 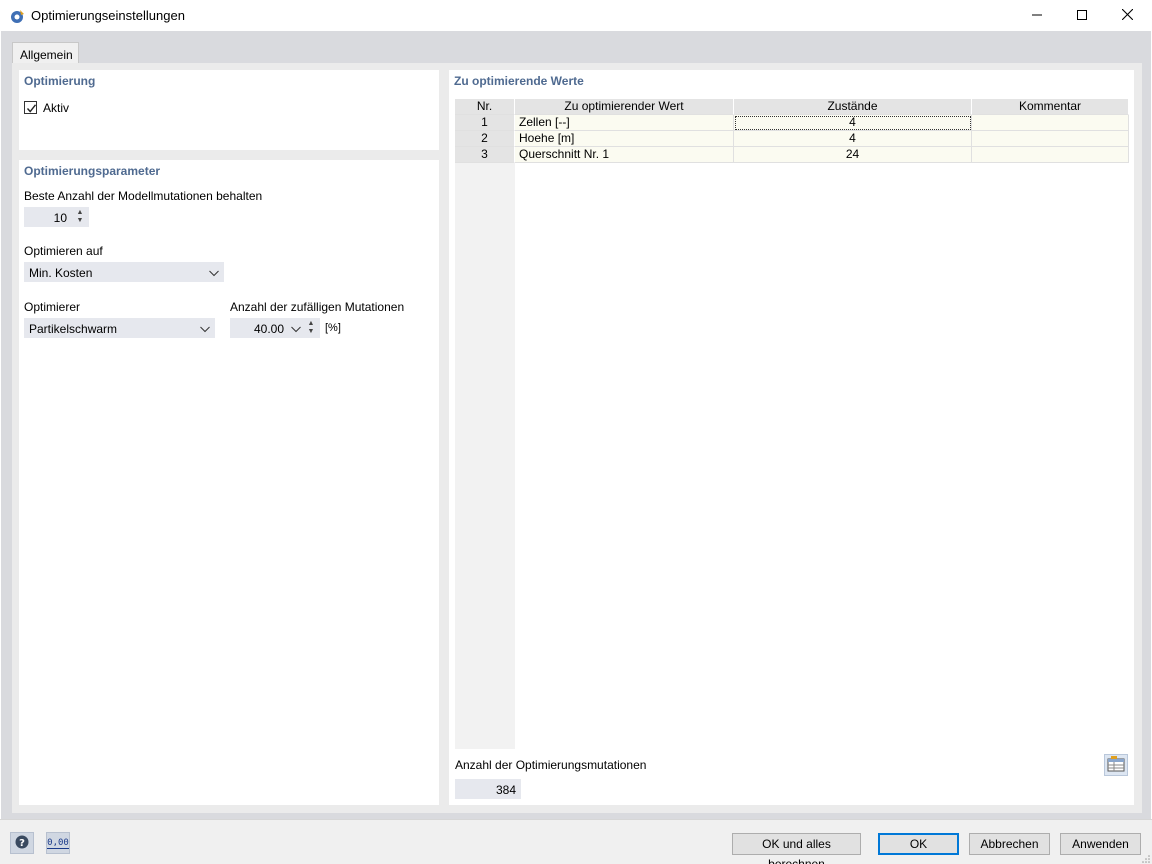 What do you see at coordinates (229, 110) in the screenshot?
I see `optimization-panel: Optimierung Aktiv` at bounding box center [229, 110].